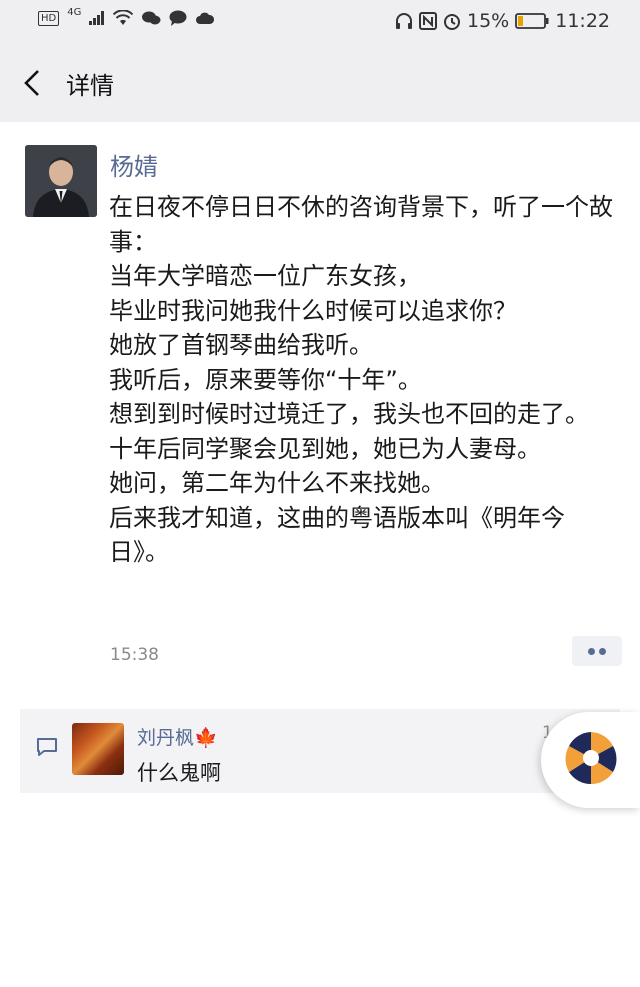 This screenshot has height=987, width=640. What do you see at coordinates (98, 749) in the screenshot?
I see `commenter-avatar` at bounding box center [98, 749].